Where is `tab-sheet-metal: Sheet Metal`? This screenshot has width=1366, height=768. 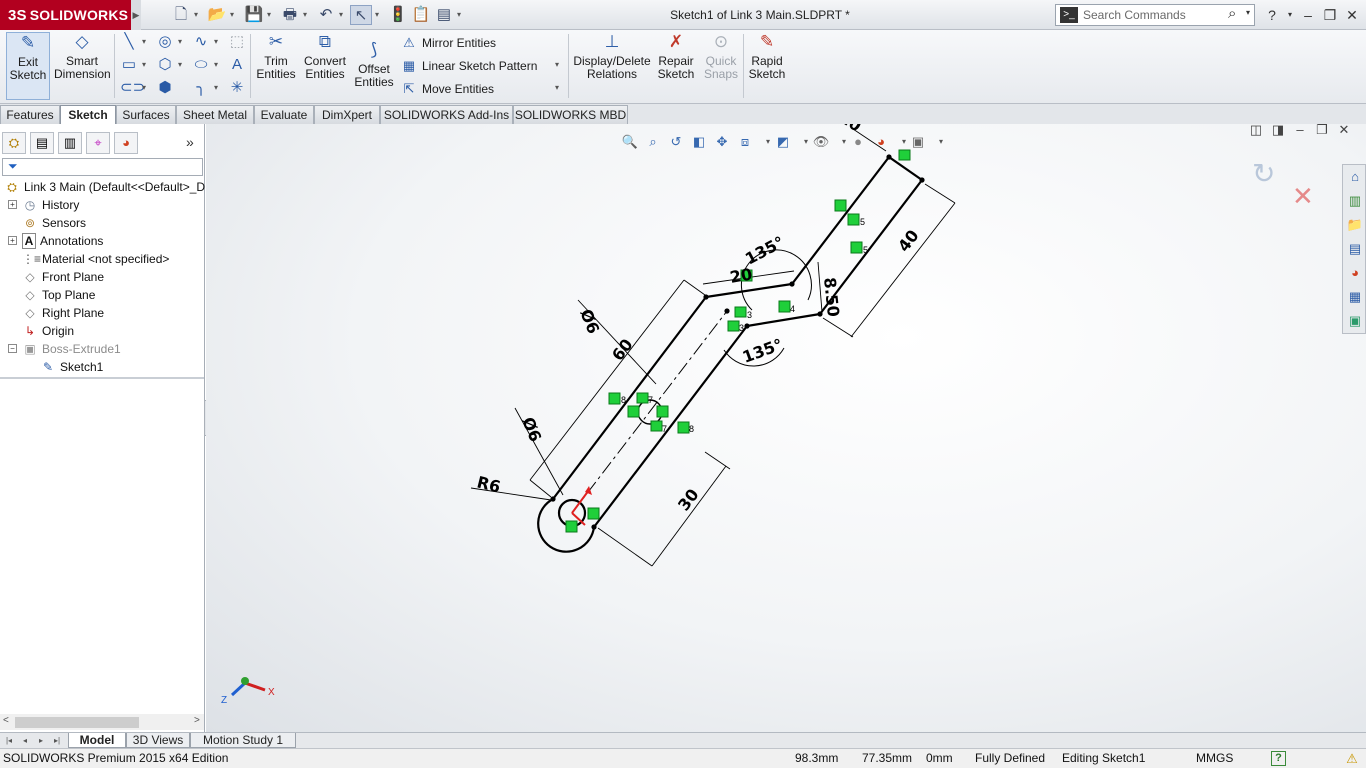 tab-sheet-metal: Sheet Metal is located at coordinates (215, 114).